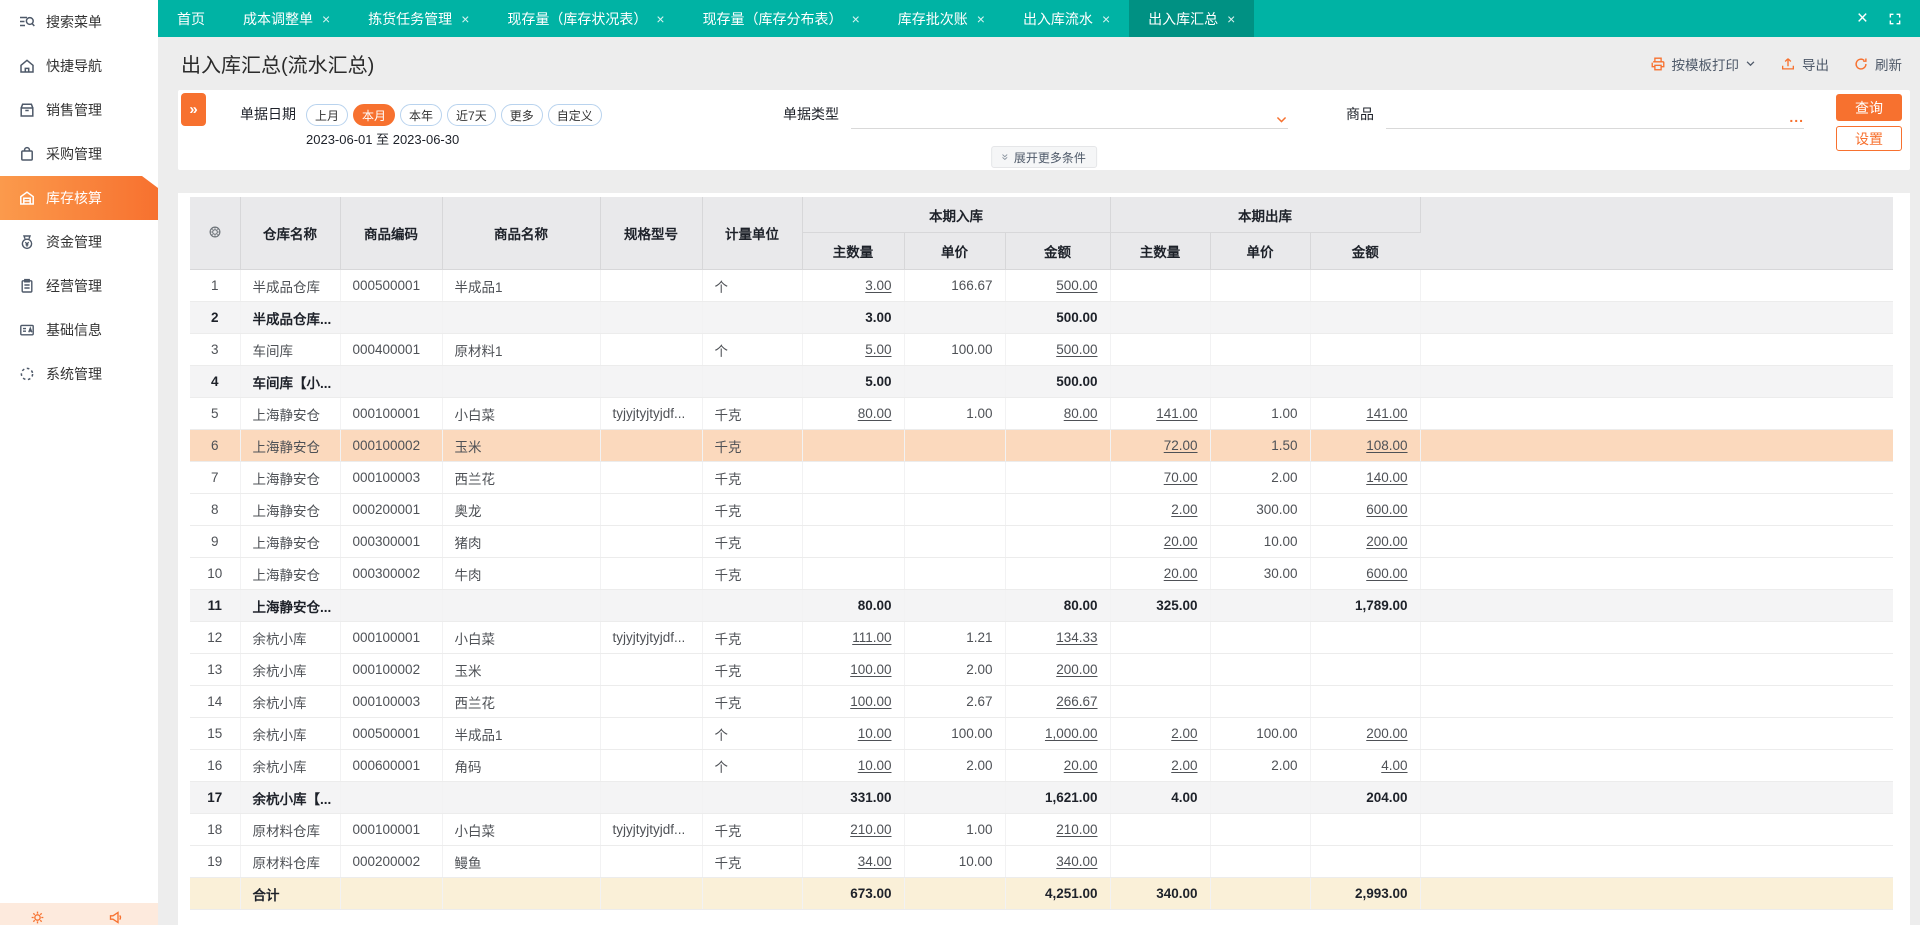 The height and width of the screenshot is (925, 1920). What do you see at coordinates (1160, 251) in the screenshot?
I see `col-header-out-qty: 主数量` at bounding box center [1160, 251].